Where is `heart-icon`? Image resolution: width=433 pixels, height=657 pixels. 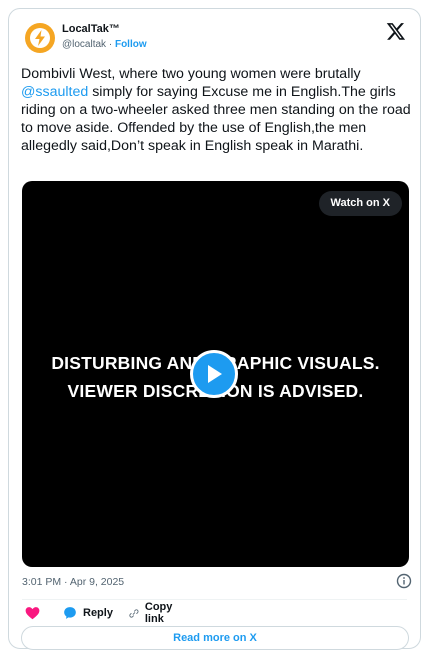 heart-icon is located at coordinates (32, 613).